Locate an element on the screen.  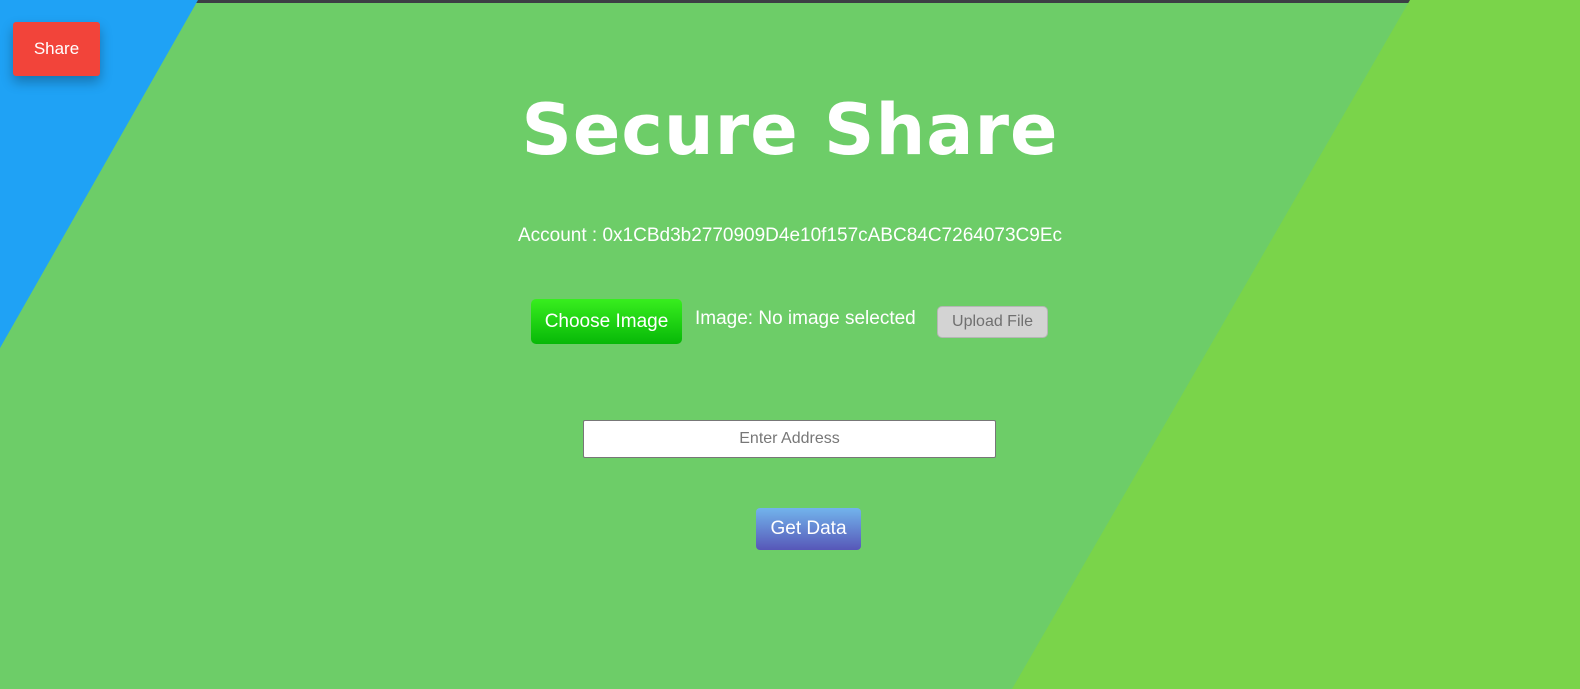
choose-image-button: Choose Image is located at coordinates (606, 321).